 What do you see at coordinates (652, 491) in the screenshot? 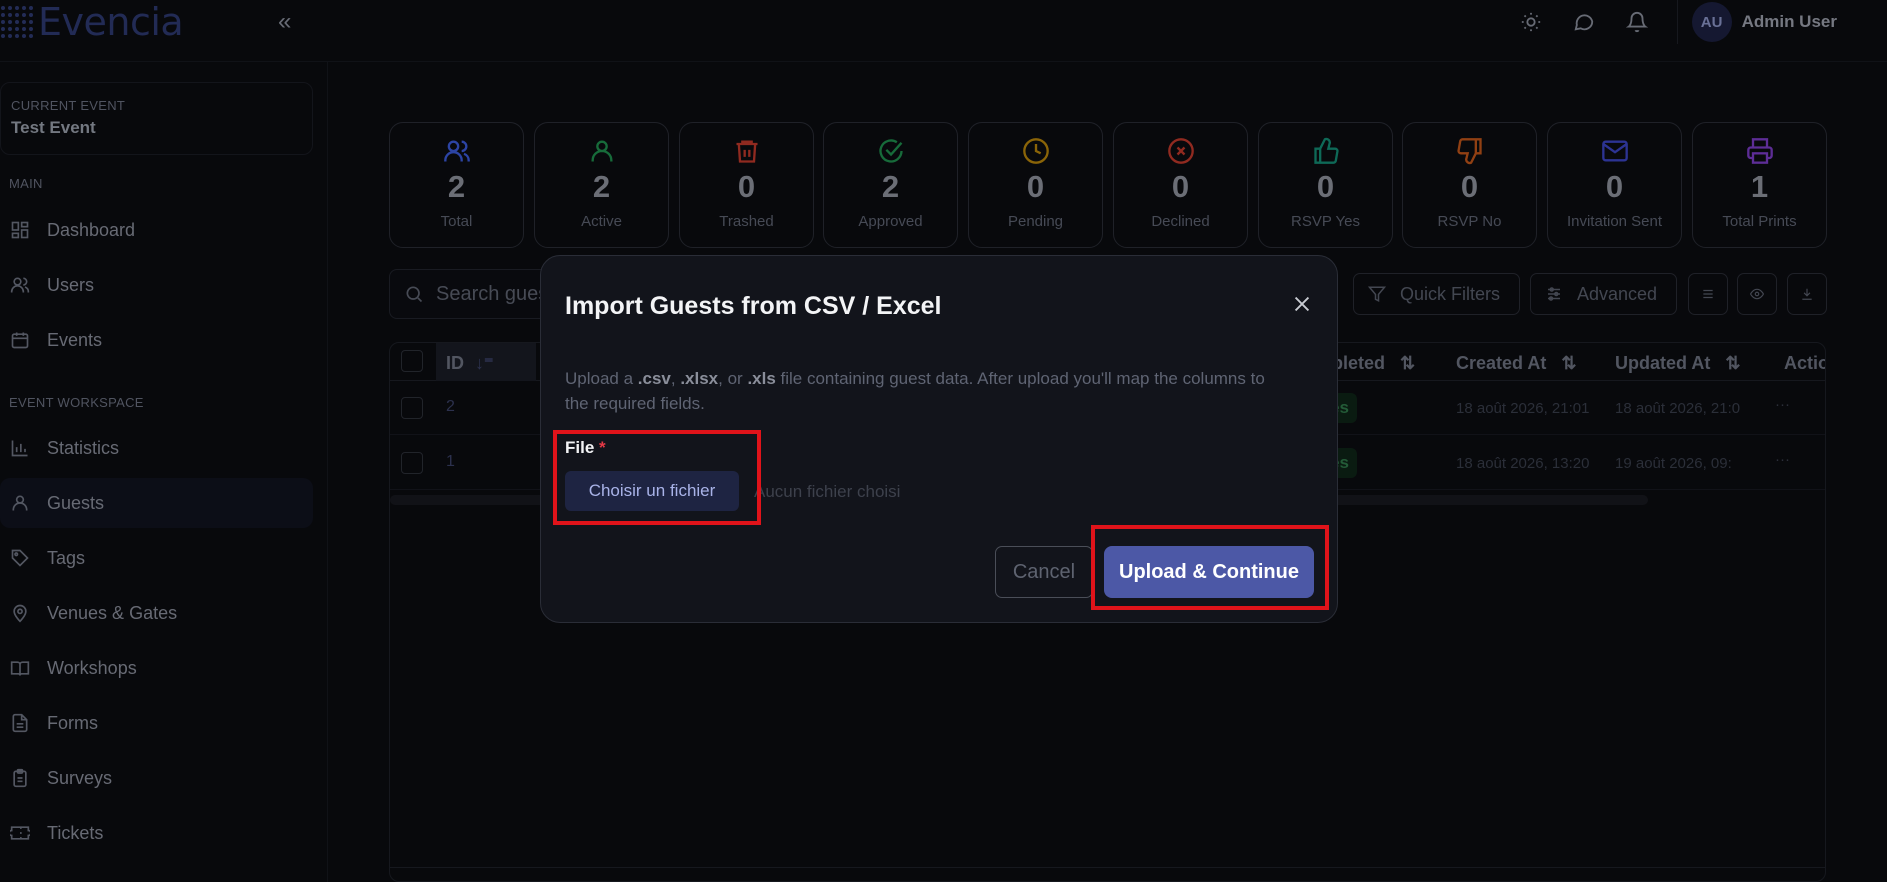
I see `choose-file-button: Choisir un fichier` at bounding box center [652, 491].